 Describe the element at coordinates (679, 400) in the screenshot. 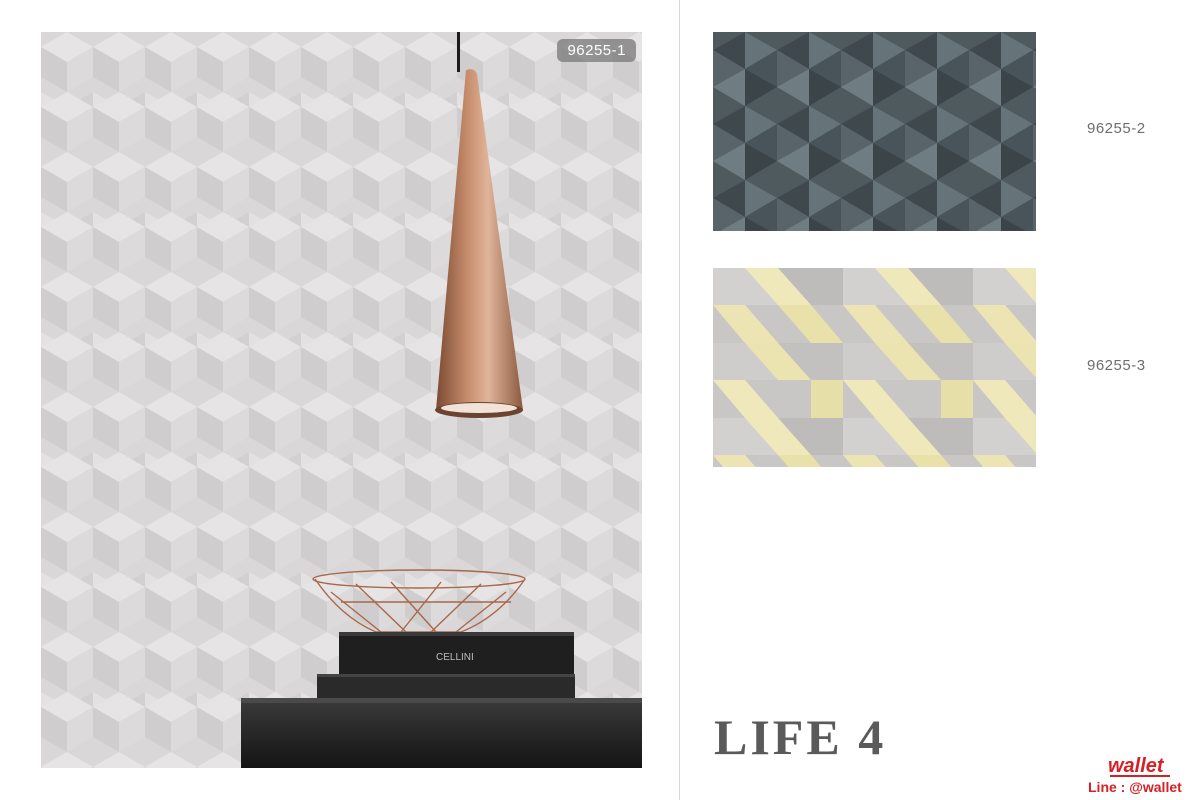

I see `vertical-divider` at that location.